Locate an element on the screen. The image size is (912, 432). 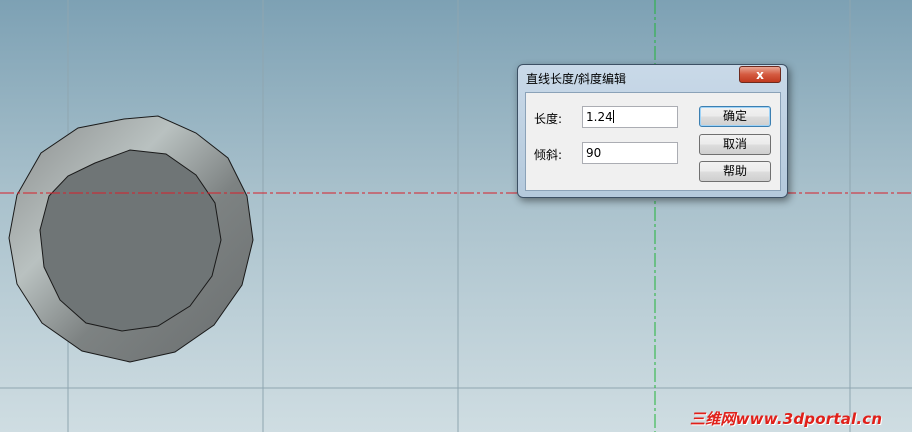
length-input: 1.24 is located at coordinates (630, 117).